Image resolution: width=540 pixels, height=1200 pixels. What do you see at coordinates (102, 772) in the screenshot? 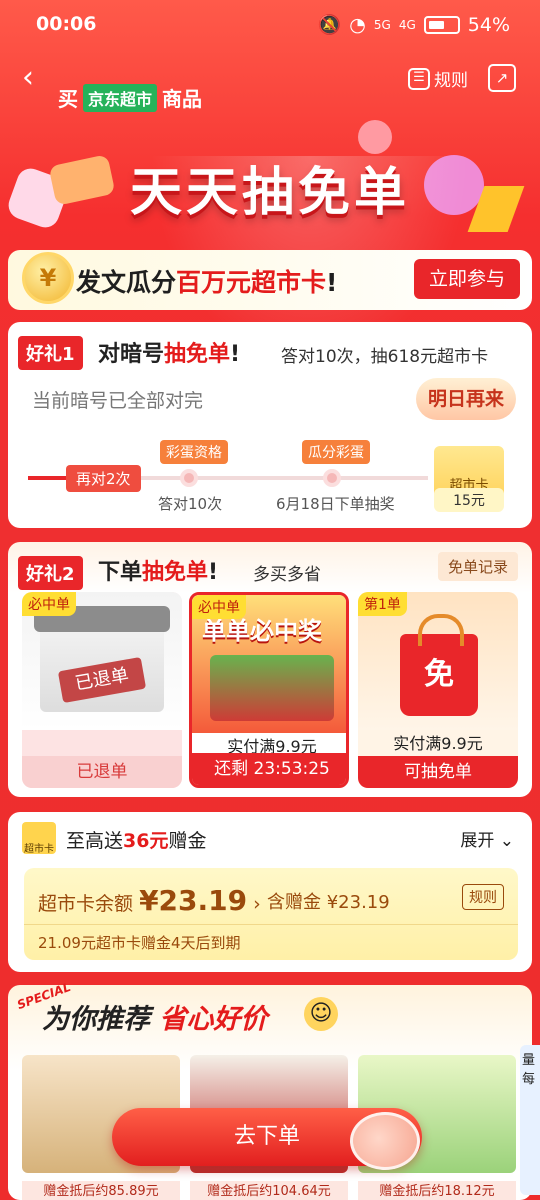
I see `product-footer: 已退单` at bounding box center [102, 772].